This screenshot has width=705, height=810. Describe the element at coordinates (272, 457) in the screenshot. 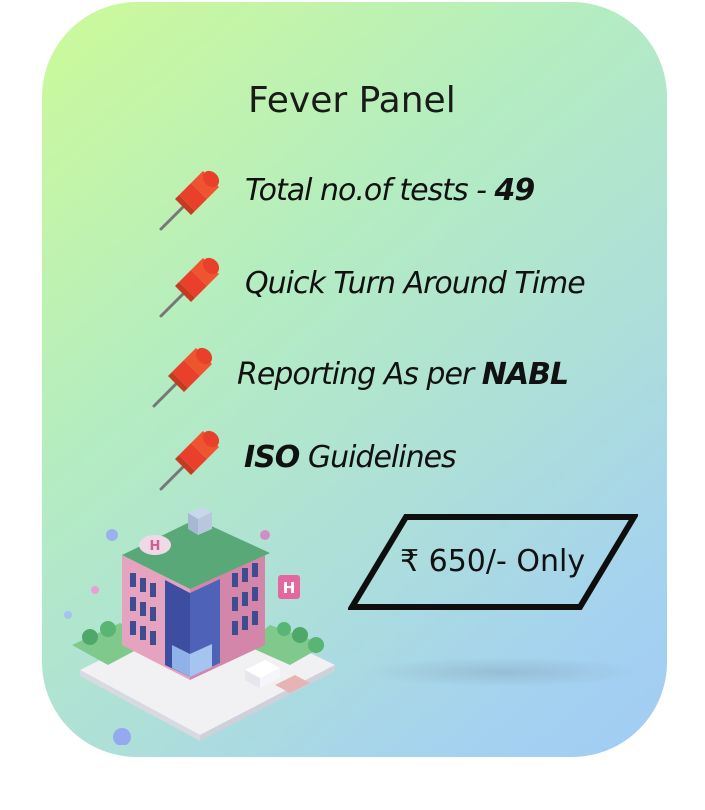

I see `feature-bold-text: ISO` at that location.